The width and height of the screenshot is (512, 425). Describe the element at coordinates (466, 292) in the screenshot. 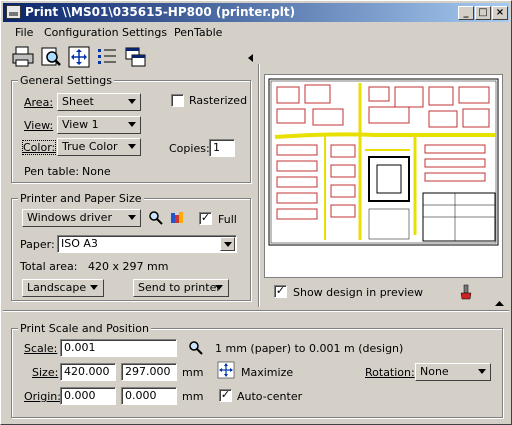

I see `pen-icon` at that location.